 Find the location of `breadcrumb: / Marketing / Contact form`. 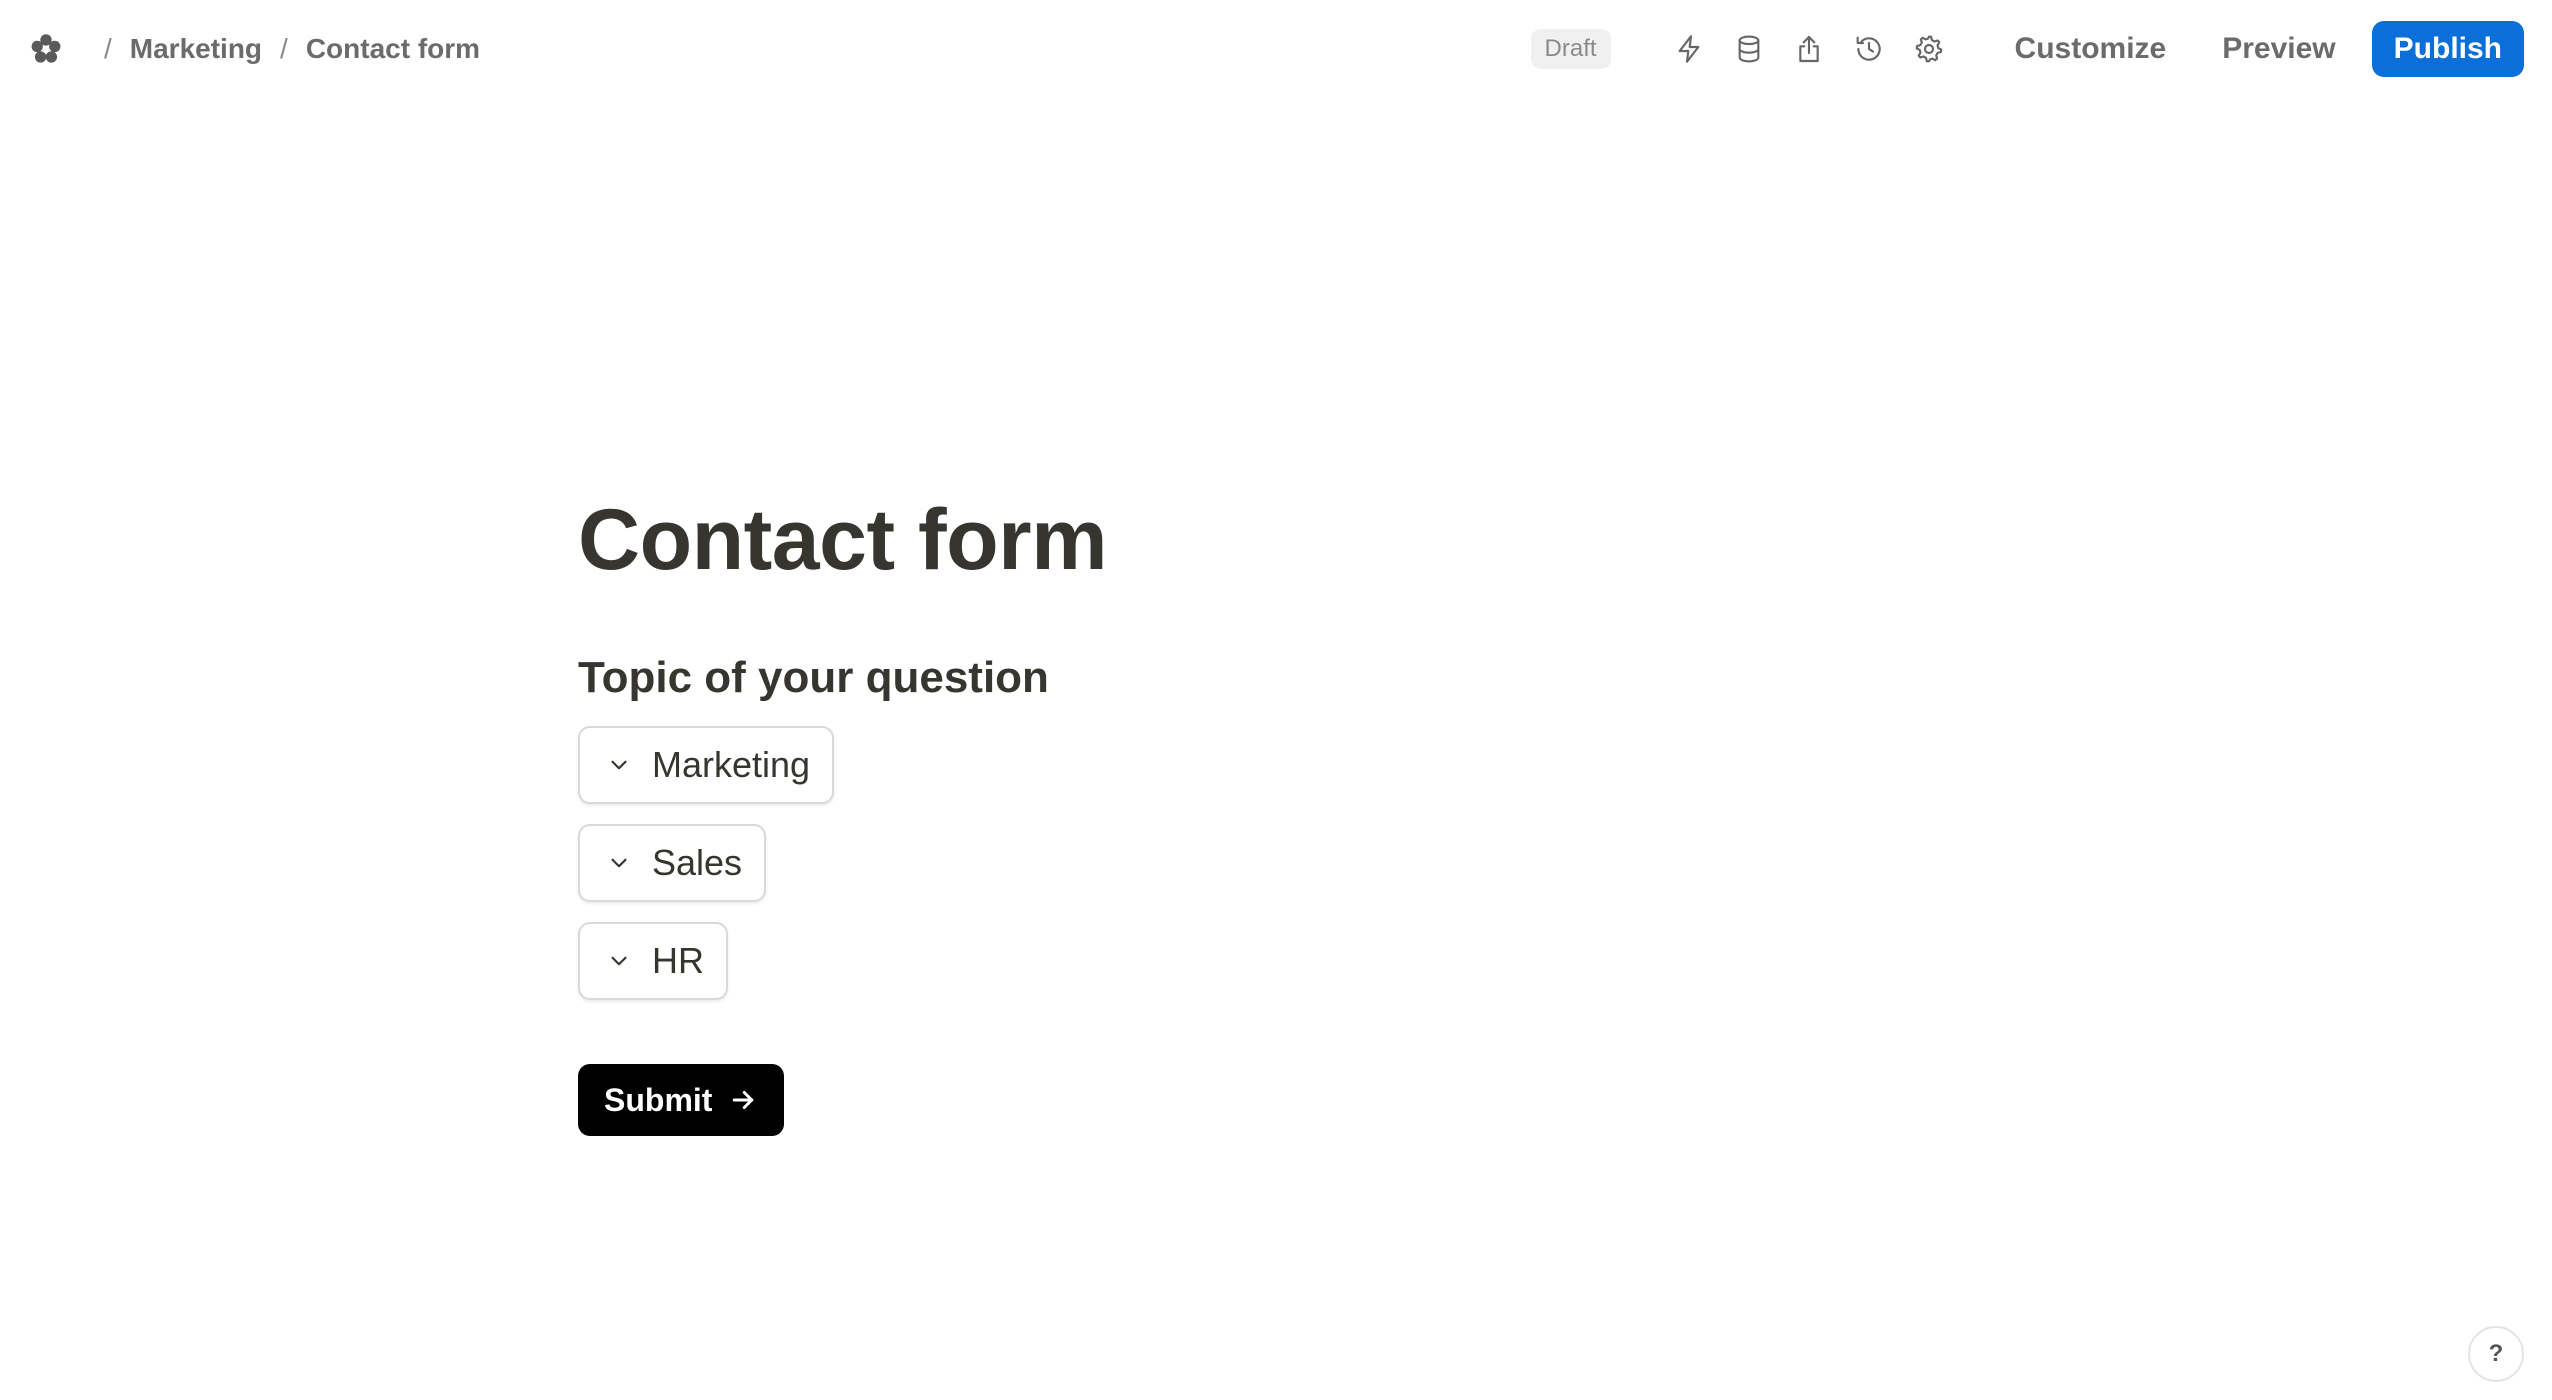

breadcrumb: / Marketing / Contact form is located at coordinates (254, 49).